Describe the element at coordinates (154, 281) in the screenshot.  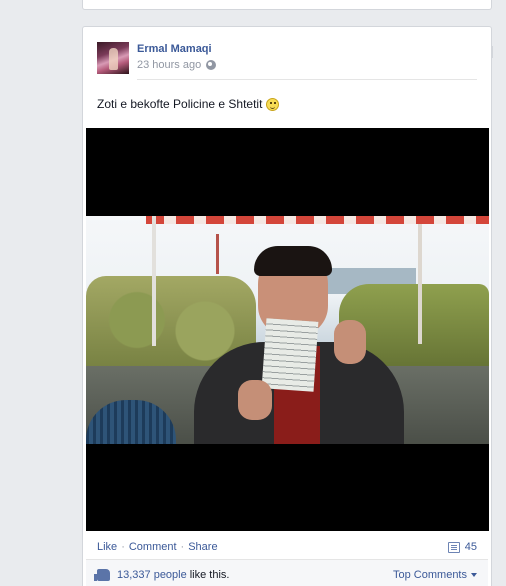
I see `pole-left` at that location.